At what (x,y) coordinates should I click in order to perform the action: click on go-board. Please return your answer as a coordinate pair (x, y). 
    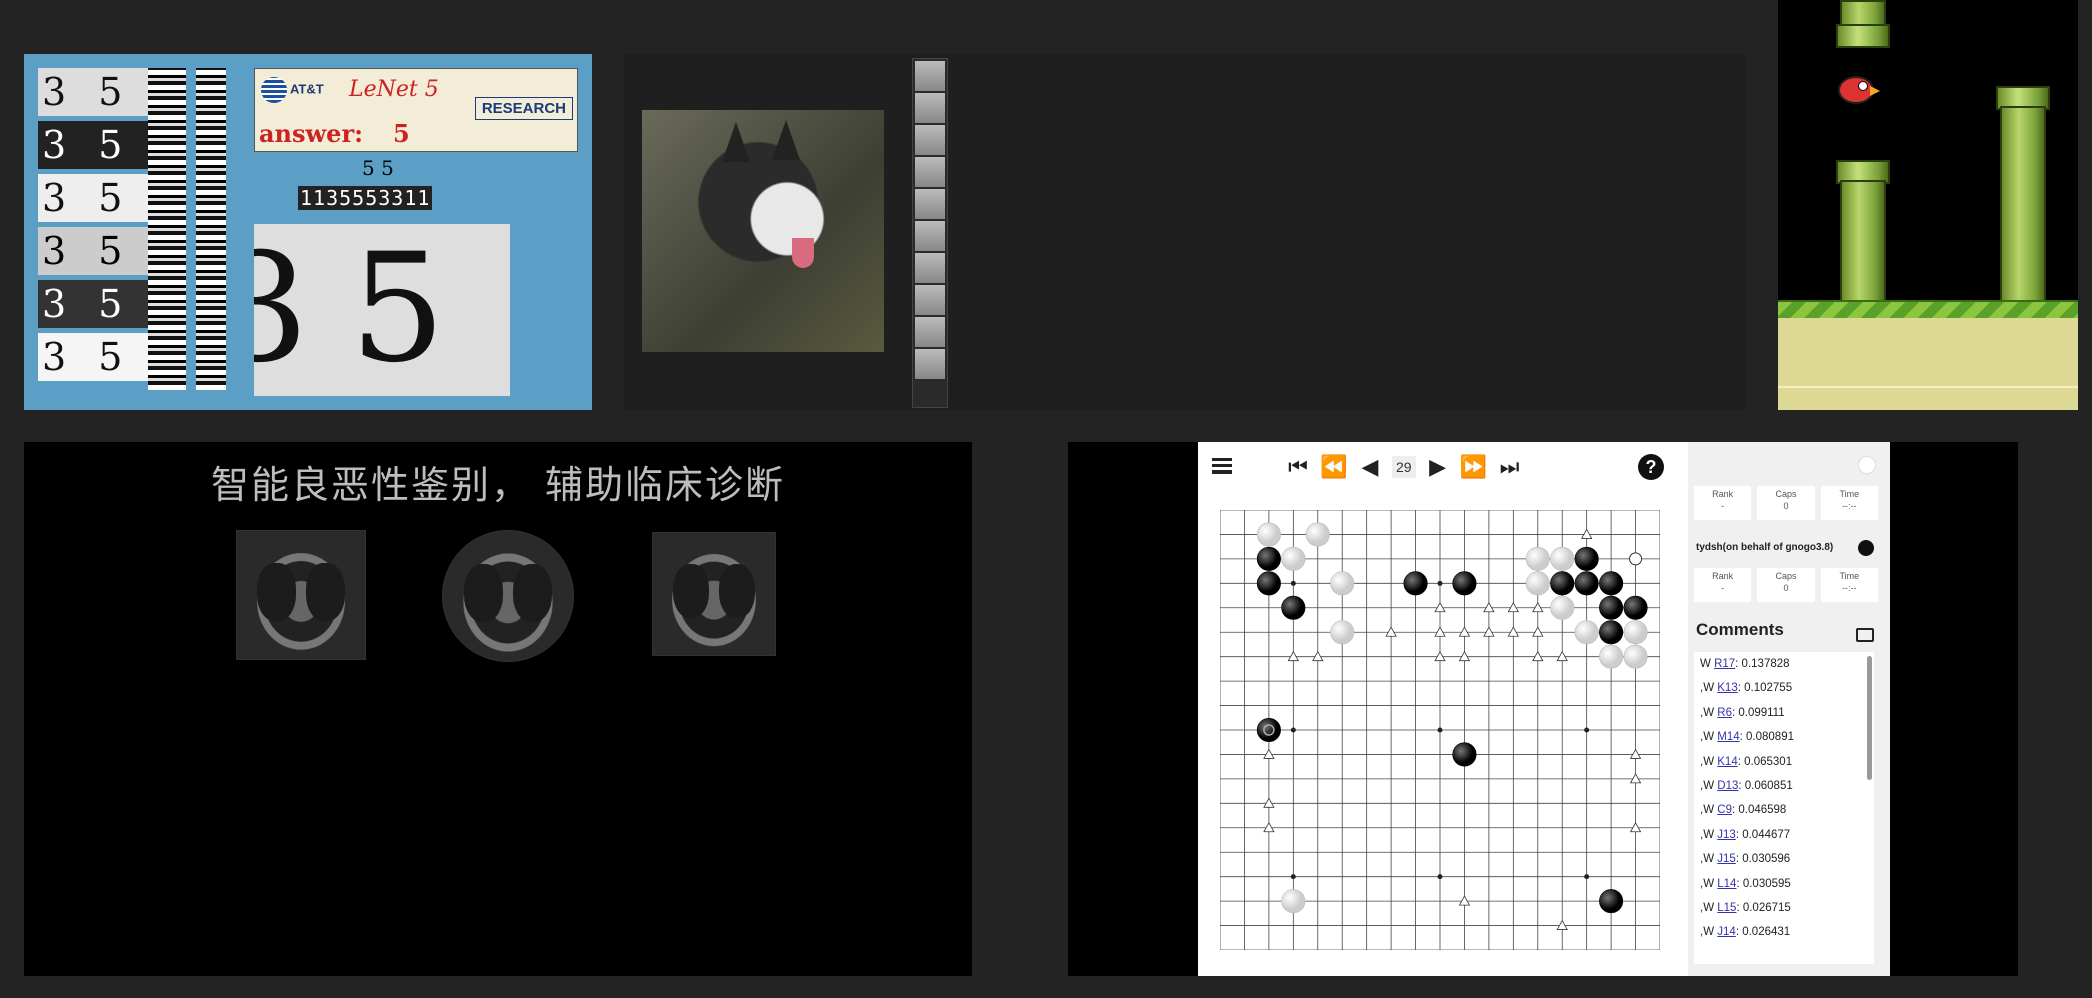
    Looking at the image, I should click on (1440, 730).